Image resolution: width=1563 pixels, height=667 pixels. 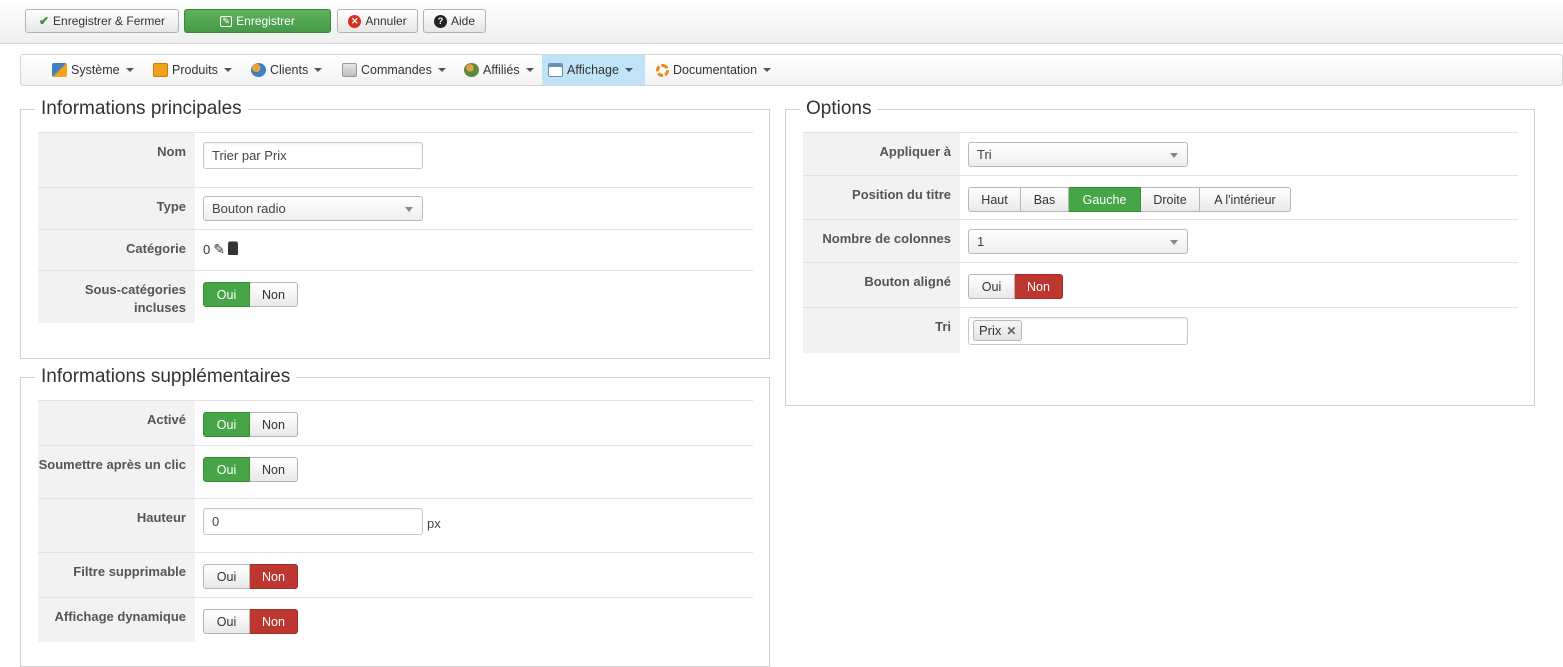 I want to click on name-row: Nom Trier par Prix, so click(x=395, y=159).